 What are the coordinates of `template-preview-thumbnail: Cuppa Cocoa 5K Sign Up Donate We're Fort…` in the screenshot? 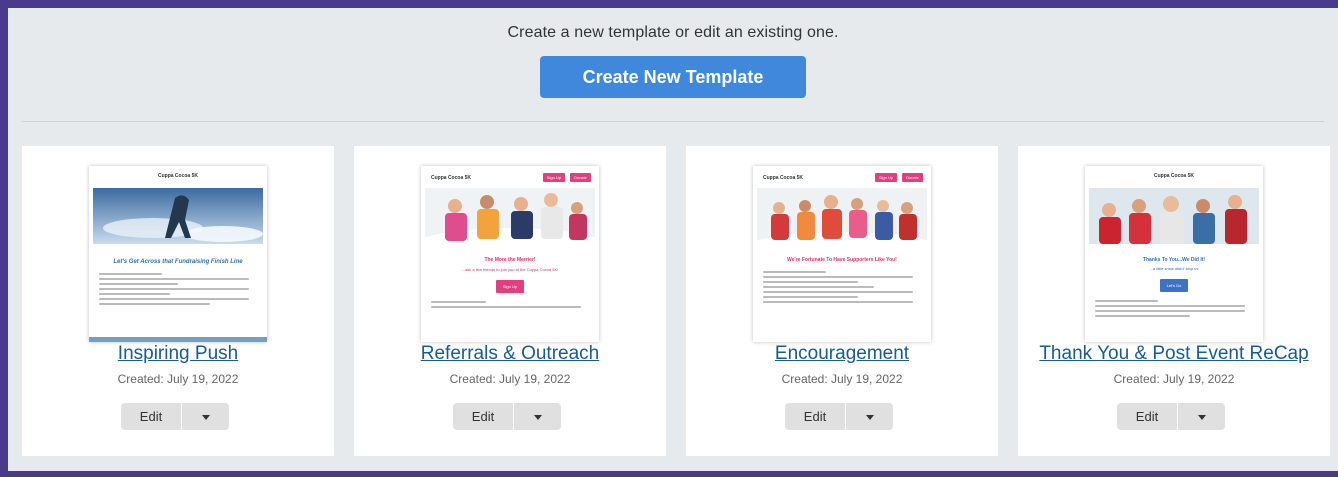 It's located at (842, 254).